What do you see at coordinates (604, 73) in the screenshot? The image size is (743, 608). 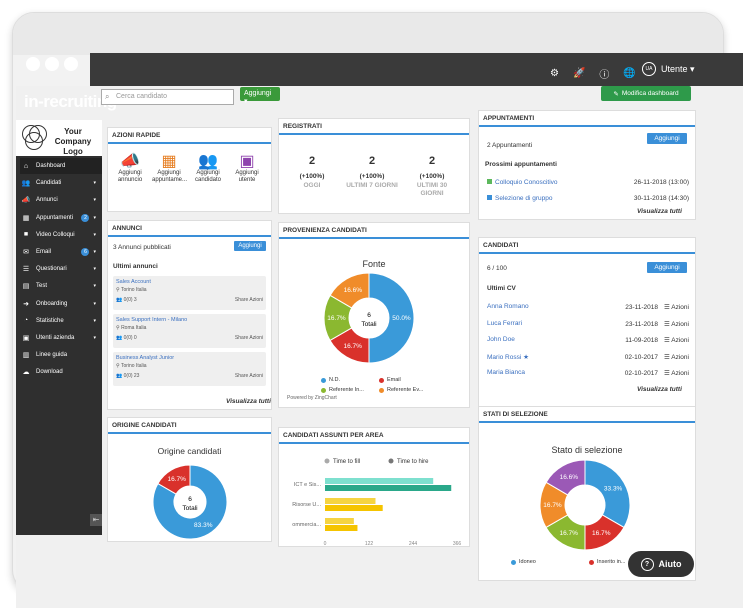 I see `info-icon: ⓘ` at bounding box center [604, 73].